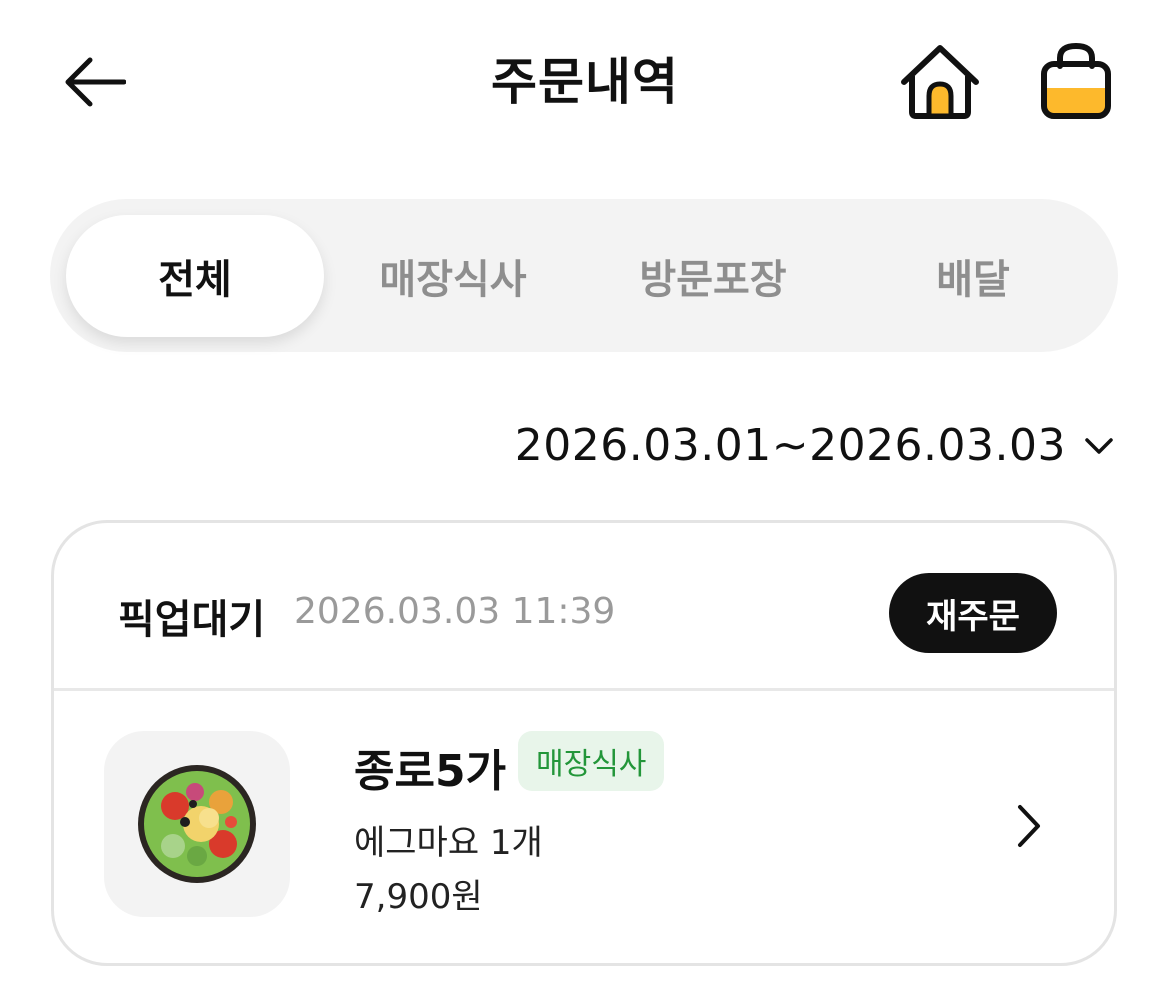  Describe the element at coordinates (448, 843) in the screenshot. I see `order-item: 에그마요 1개` at that location.